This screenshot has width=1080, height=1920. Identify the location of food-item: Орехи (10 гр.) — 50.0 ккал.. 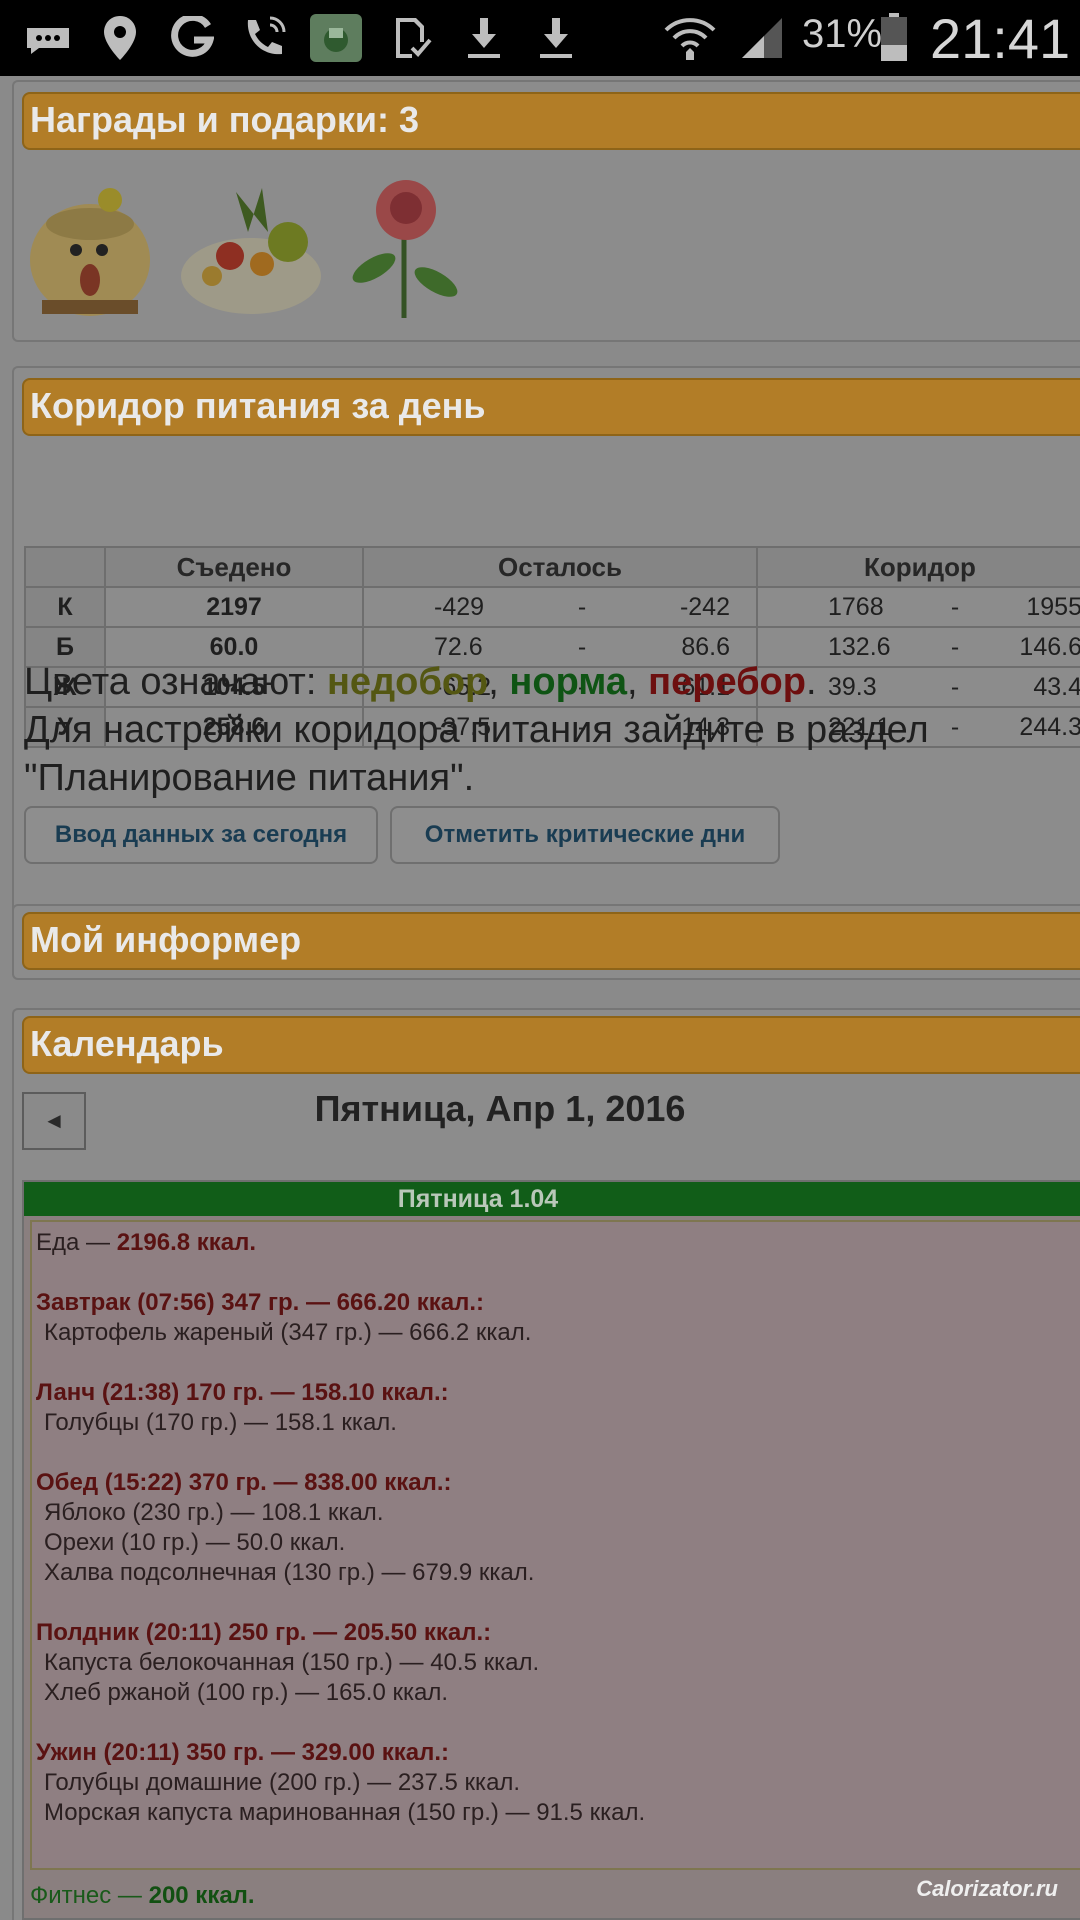
(195, 1542).